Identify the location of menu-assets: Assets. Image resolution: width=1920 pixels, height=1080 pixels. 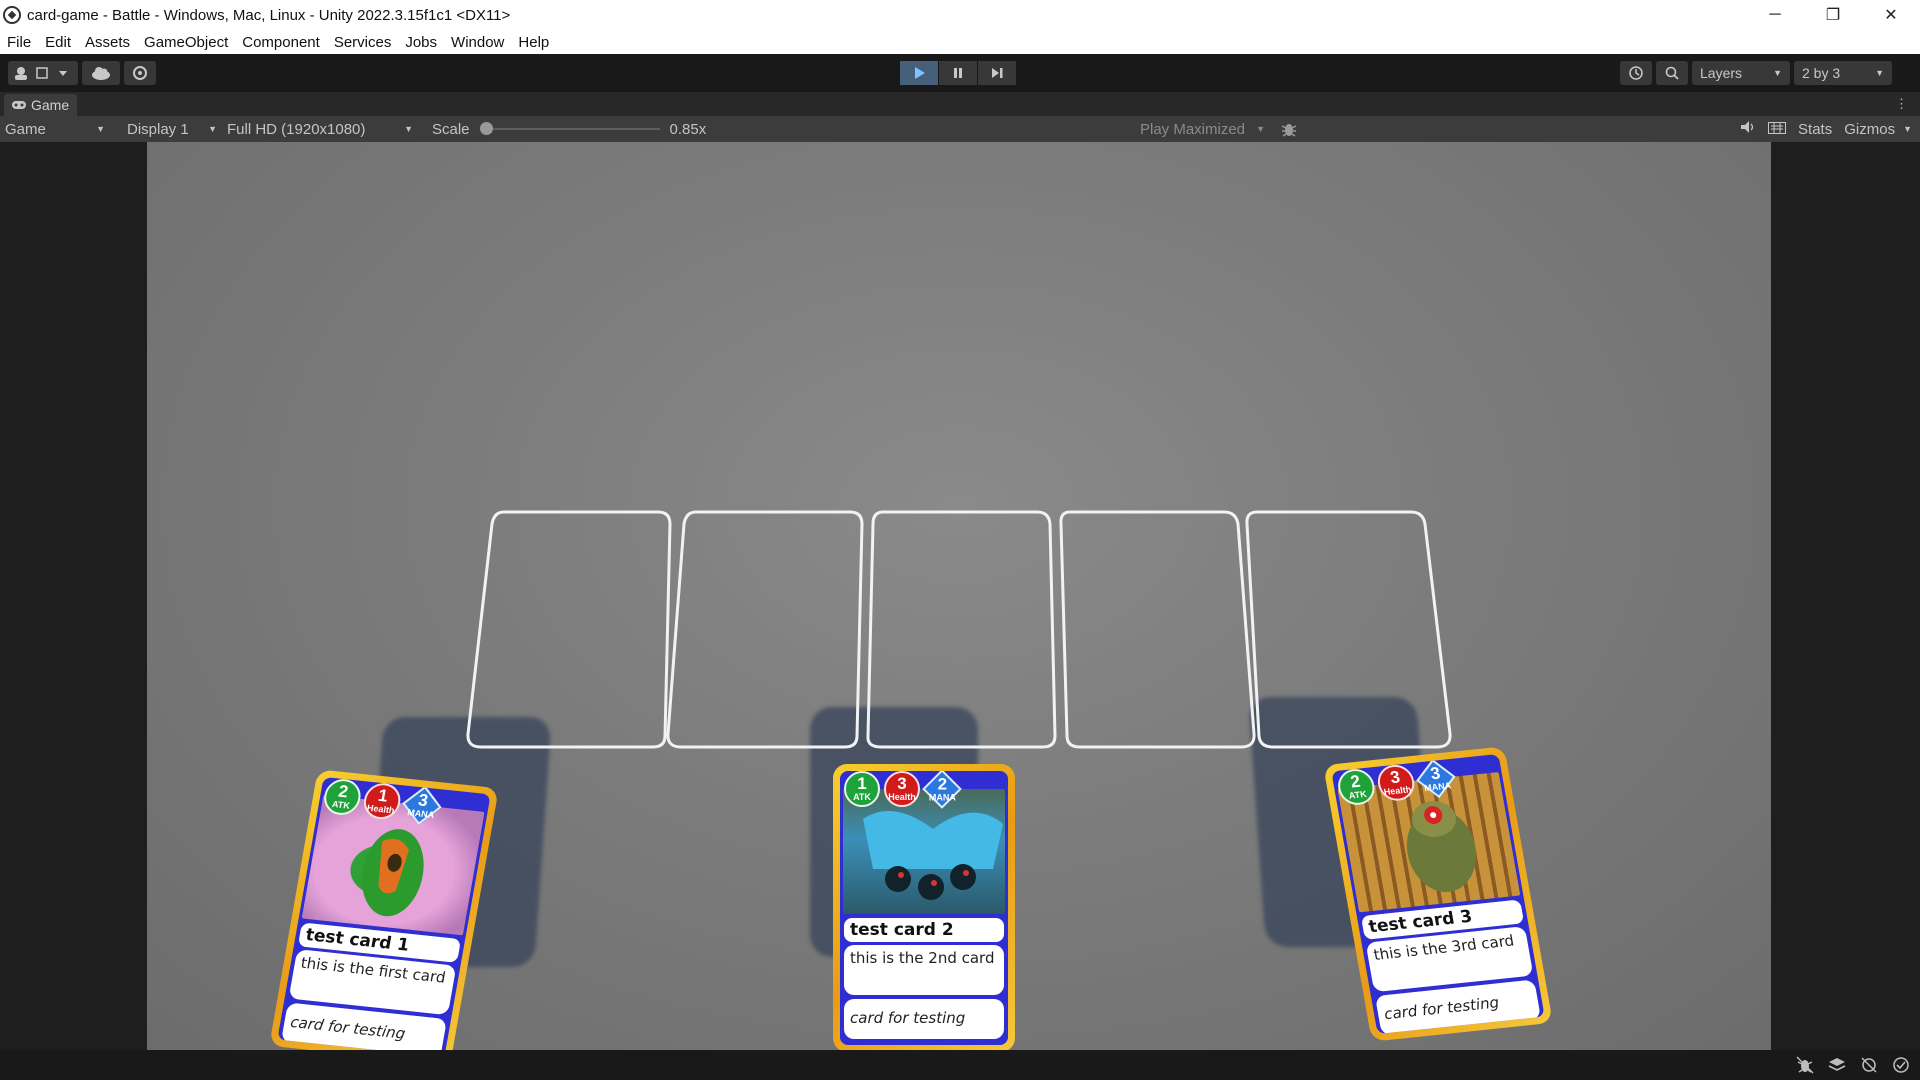
(107, 42).